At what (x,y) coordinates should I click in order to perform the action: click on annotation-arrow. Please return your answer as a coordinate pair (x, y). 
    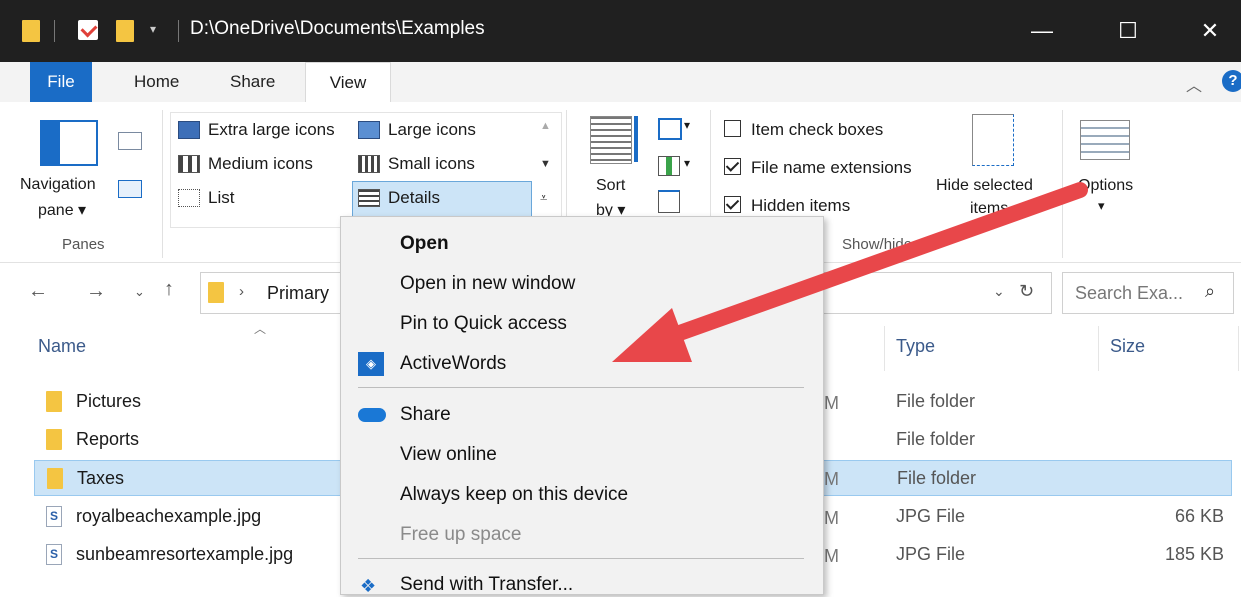
    Looking at the image, I should click on (850, 272).